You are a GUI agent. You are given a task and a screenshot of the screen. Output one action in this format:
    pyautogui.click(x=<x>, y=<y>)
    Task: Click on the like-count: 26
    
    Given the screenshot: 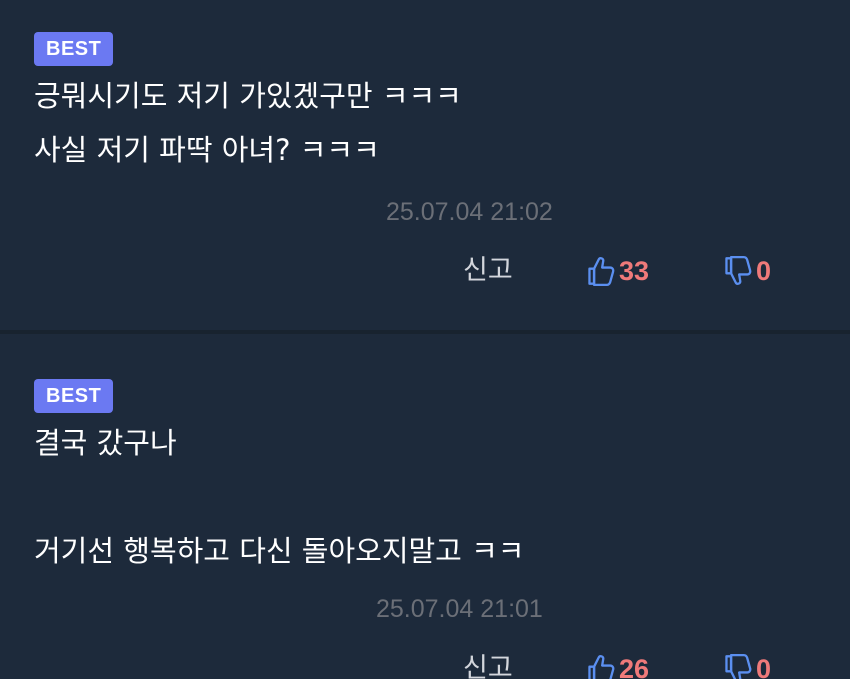 What is the action you would take?
    pyautogui.click(x=634, y=666)
    